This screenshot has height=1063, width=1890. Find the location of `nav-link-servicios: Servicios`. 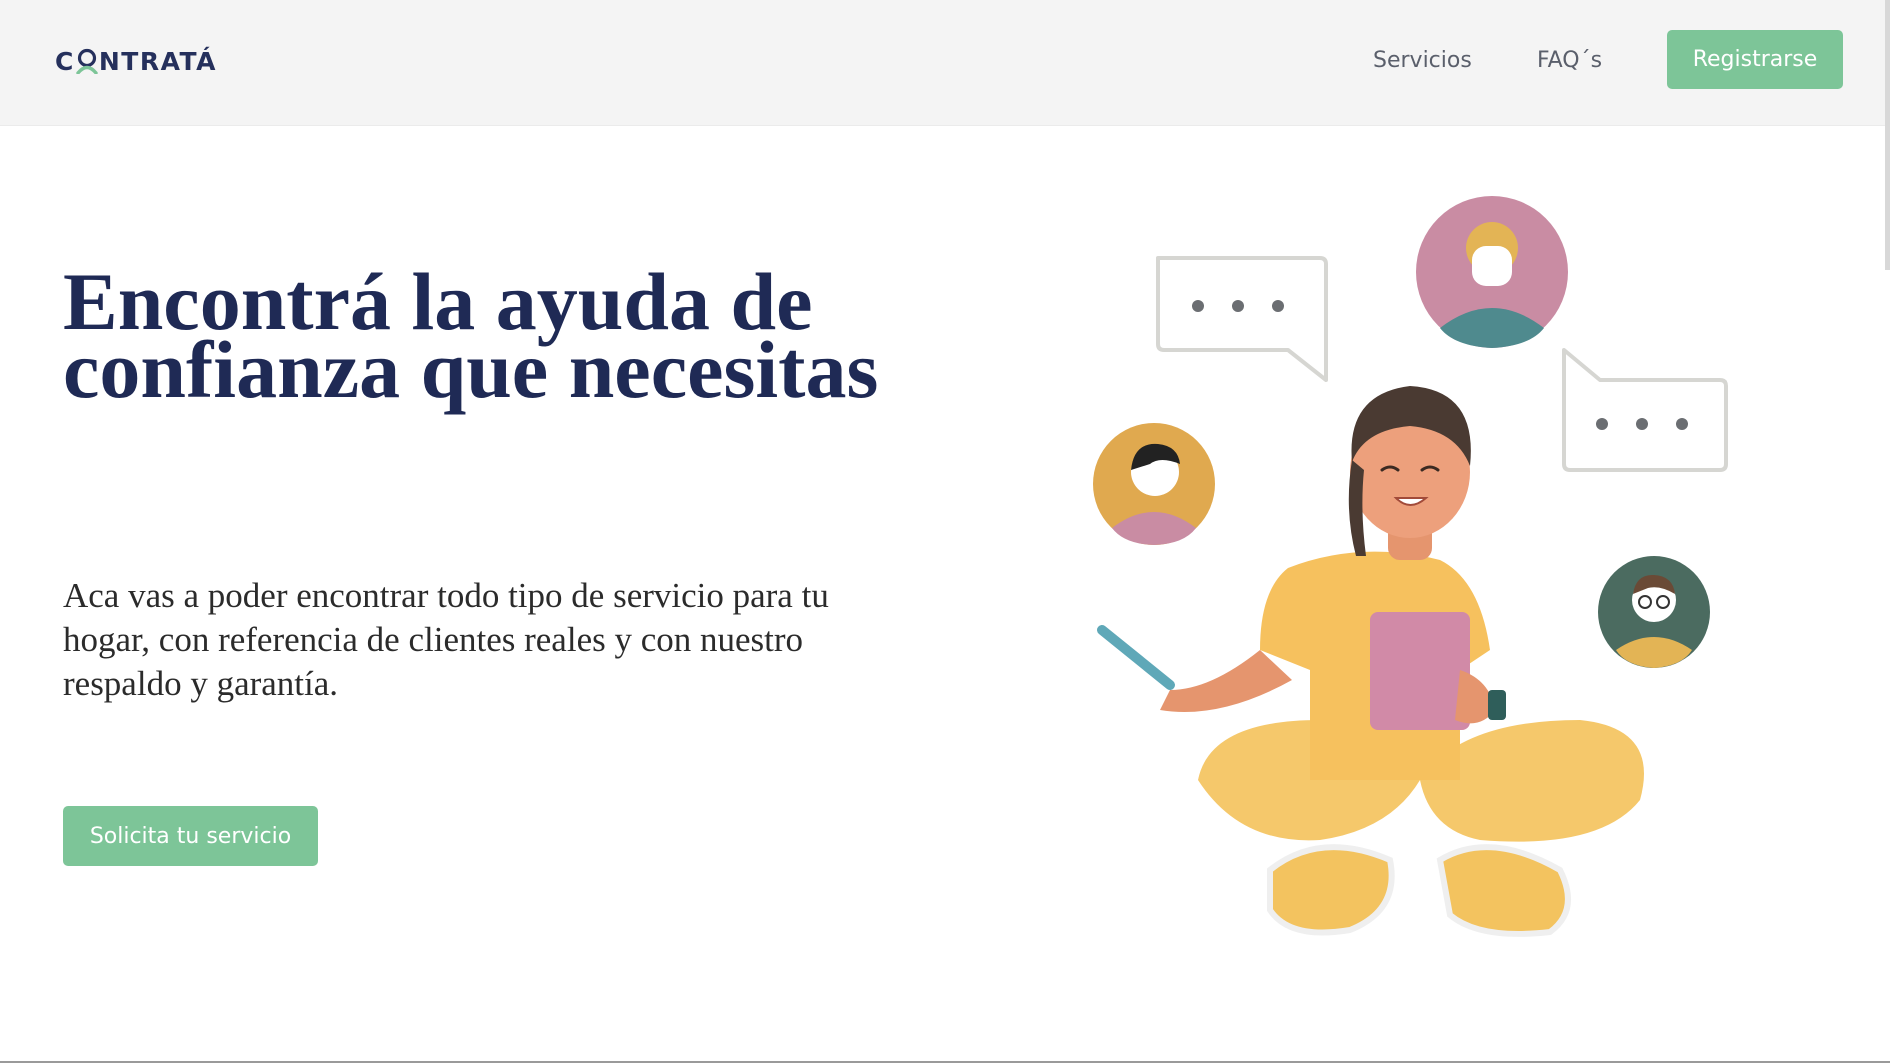

nav-link-servicios: Servicios is located at coordinates (1422, 61).